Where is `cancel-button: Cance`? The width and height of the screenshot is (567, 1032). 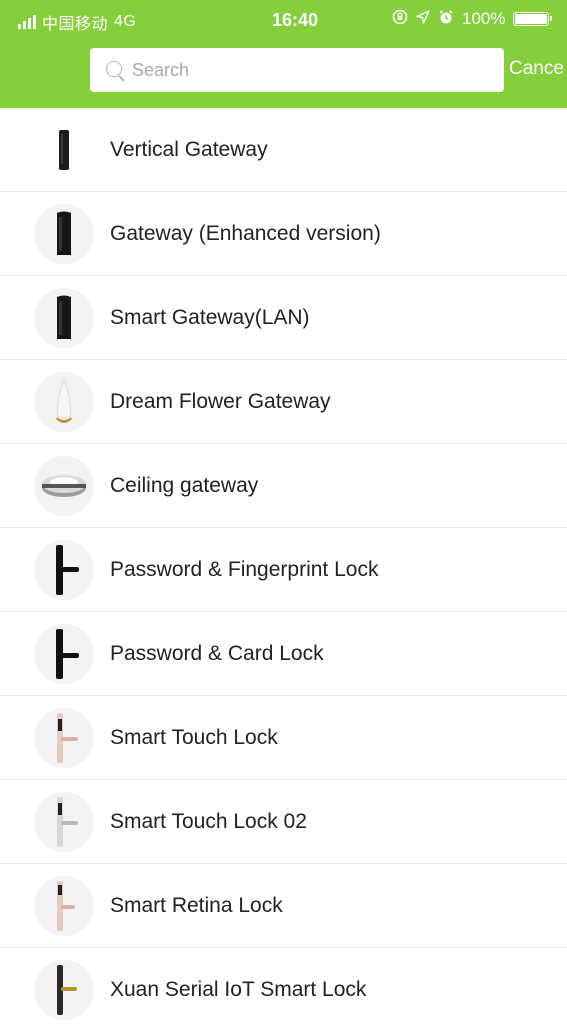
cancel-button: Cance is located at coordinates (538, 69).